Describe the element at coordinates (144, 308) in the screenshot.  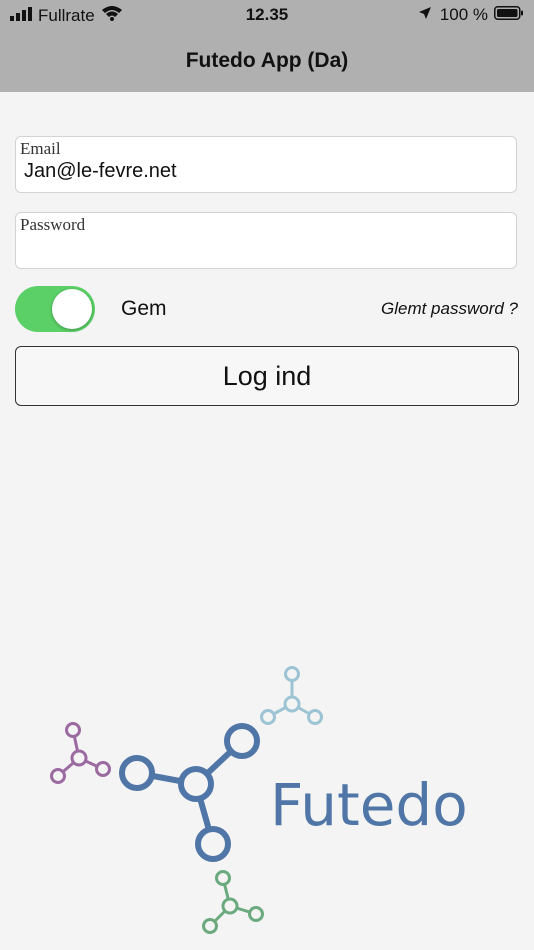
I see `remember-label: Gem` at that location.